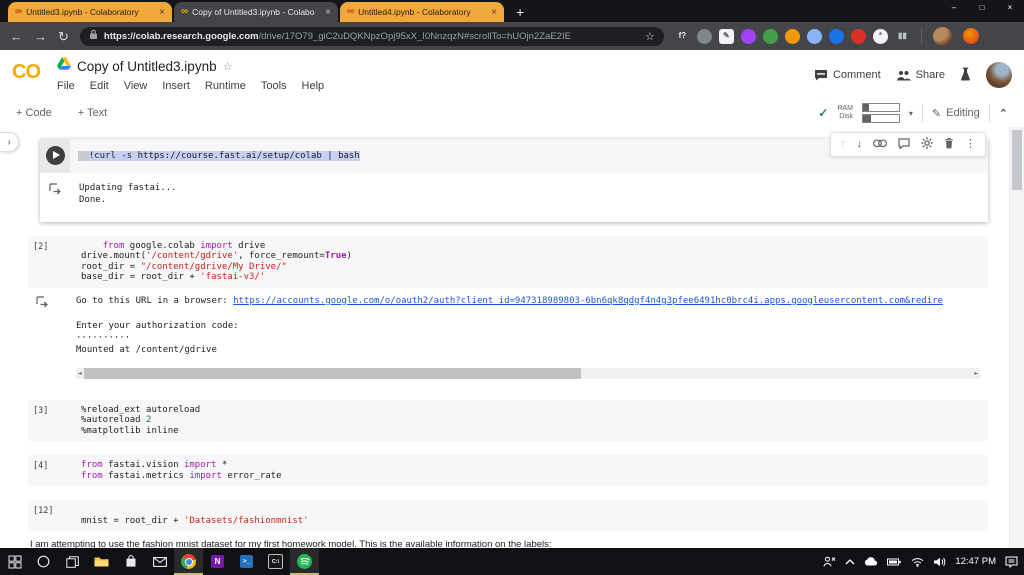 The image size is (1024, 575). What do you see at coordinates (843, 144) in the screenshot?
I see `move-cell-up-button: ↑` at bounding box center [843, 144].